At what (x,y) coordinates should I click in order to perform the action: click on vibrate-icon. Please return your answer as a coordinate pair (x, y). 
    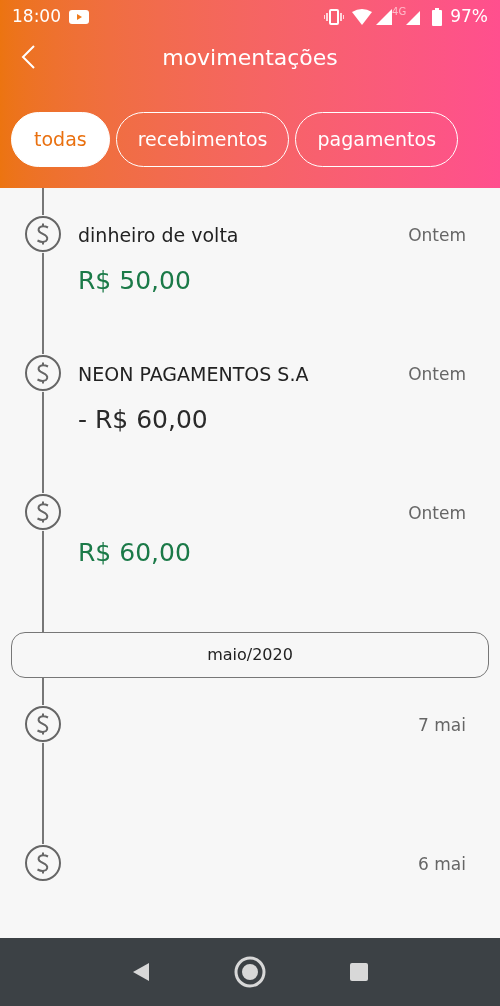
    Looking at the image, I should click on (334, 17).